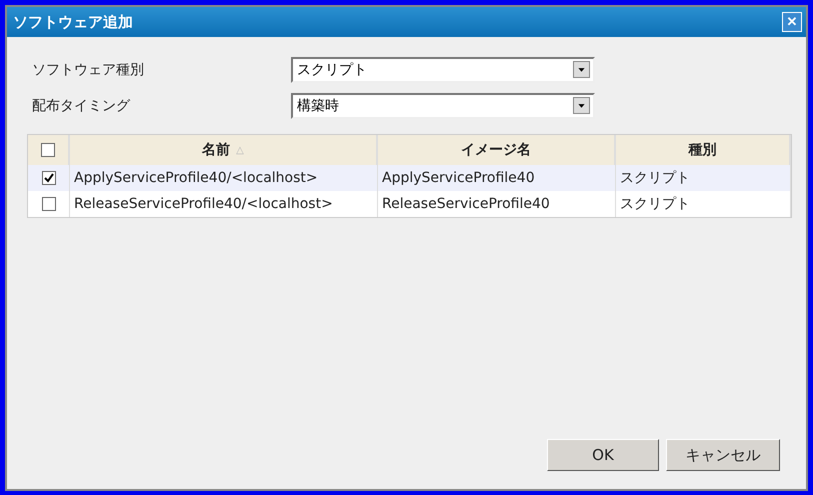  What do you see at coordinates (224, 150) in the screenshot?
I see `column-header: 名前 △` at bounding box center [224, 150].